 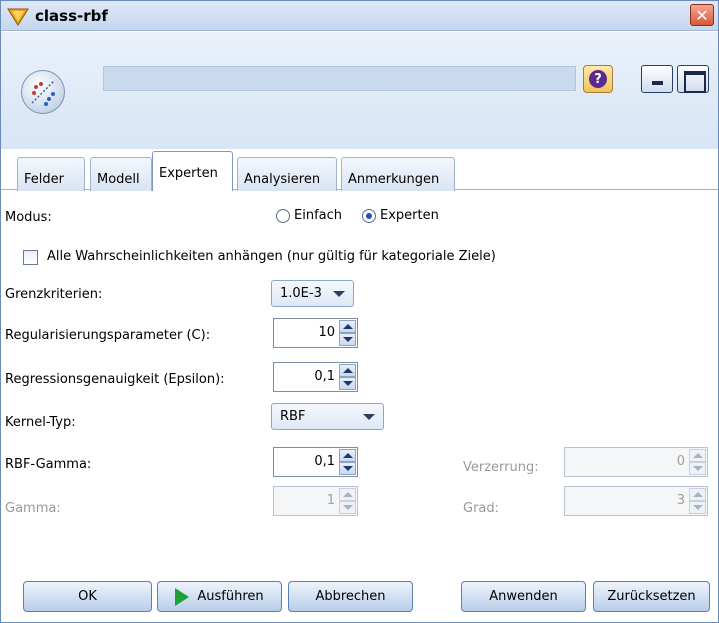 I want to click on apply-button: Anwenden, so click(x=523, y=596).